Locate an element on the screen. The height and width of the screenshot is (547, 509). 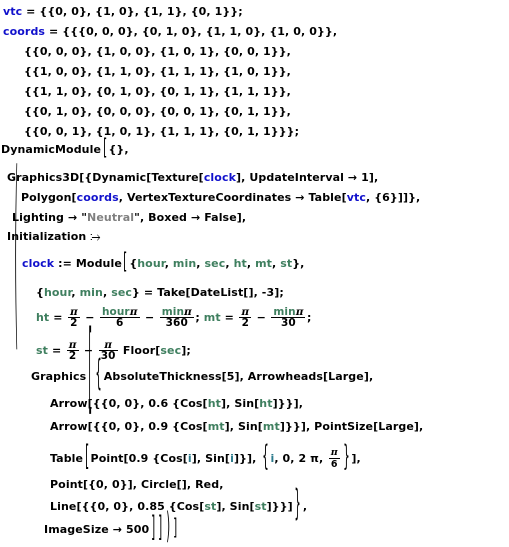
tall-brace-graphics: { is located at coordinates (98, 373).